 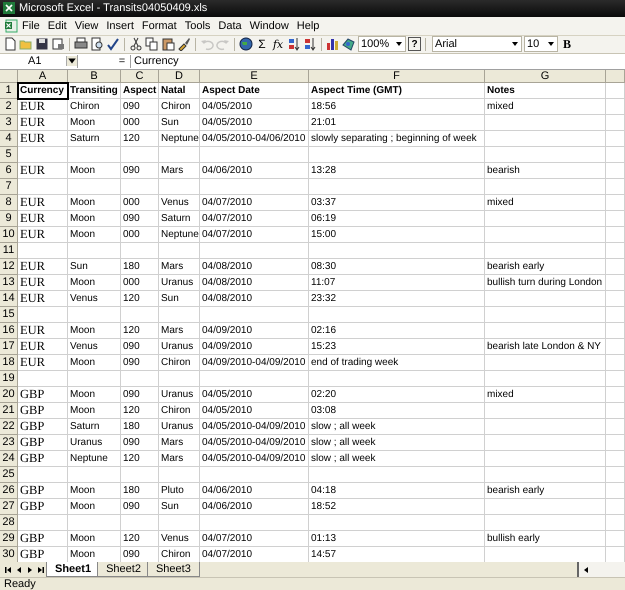 I want to click on zoom-dropdown: 100%, so click(x=382, y=44).